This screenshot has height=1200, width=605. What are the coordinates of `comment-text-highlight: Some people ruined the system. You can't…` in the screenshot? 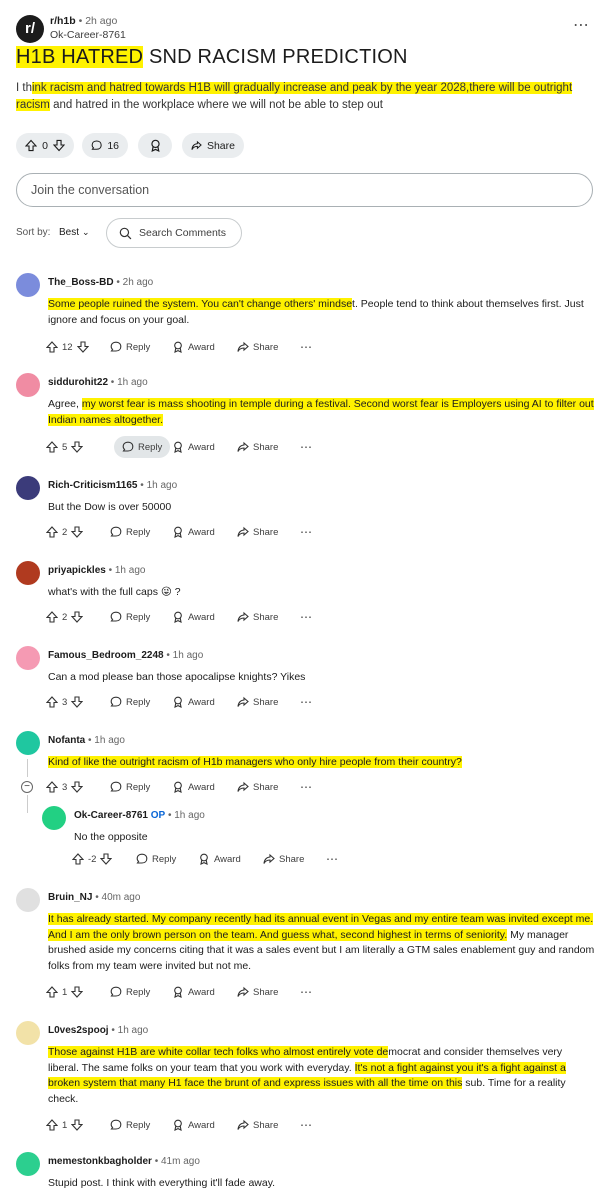 It's located at (200, 304).